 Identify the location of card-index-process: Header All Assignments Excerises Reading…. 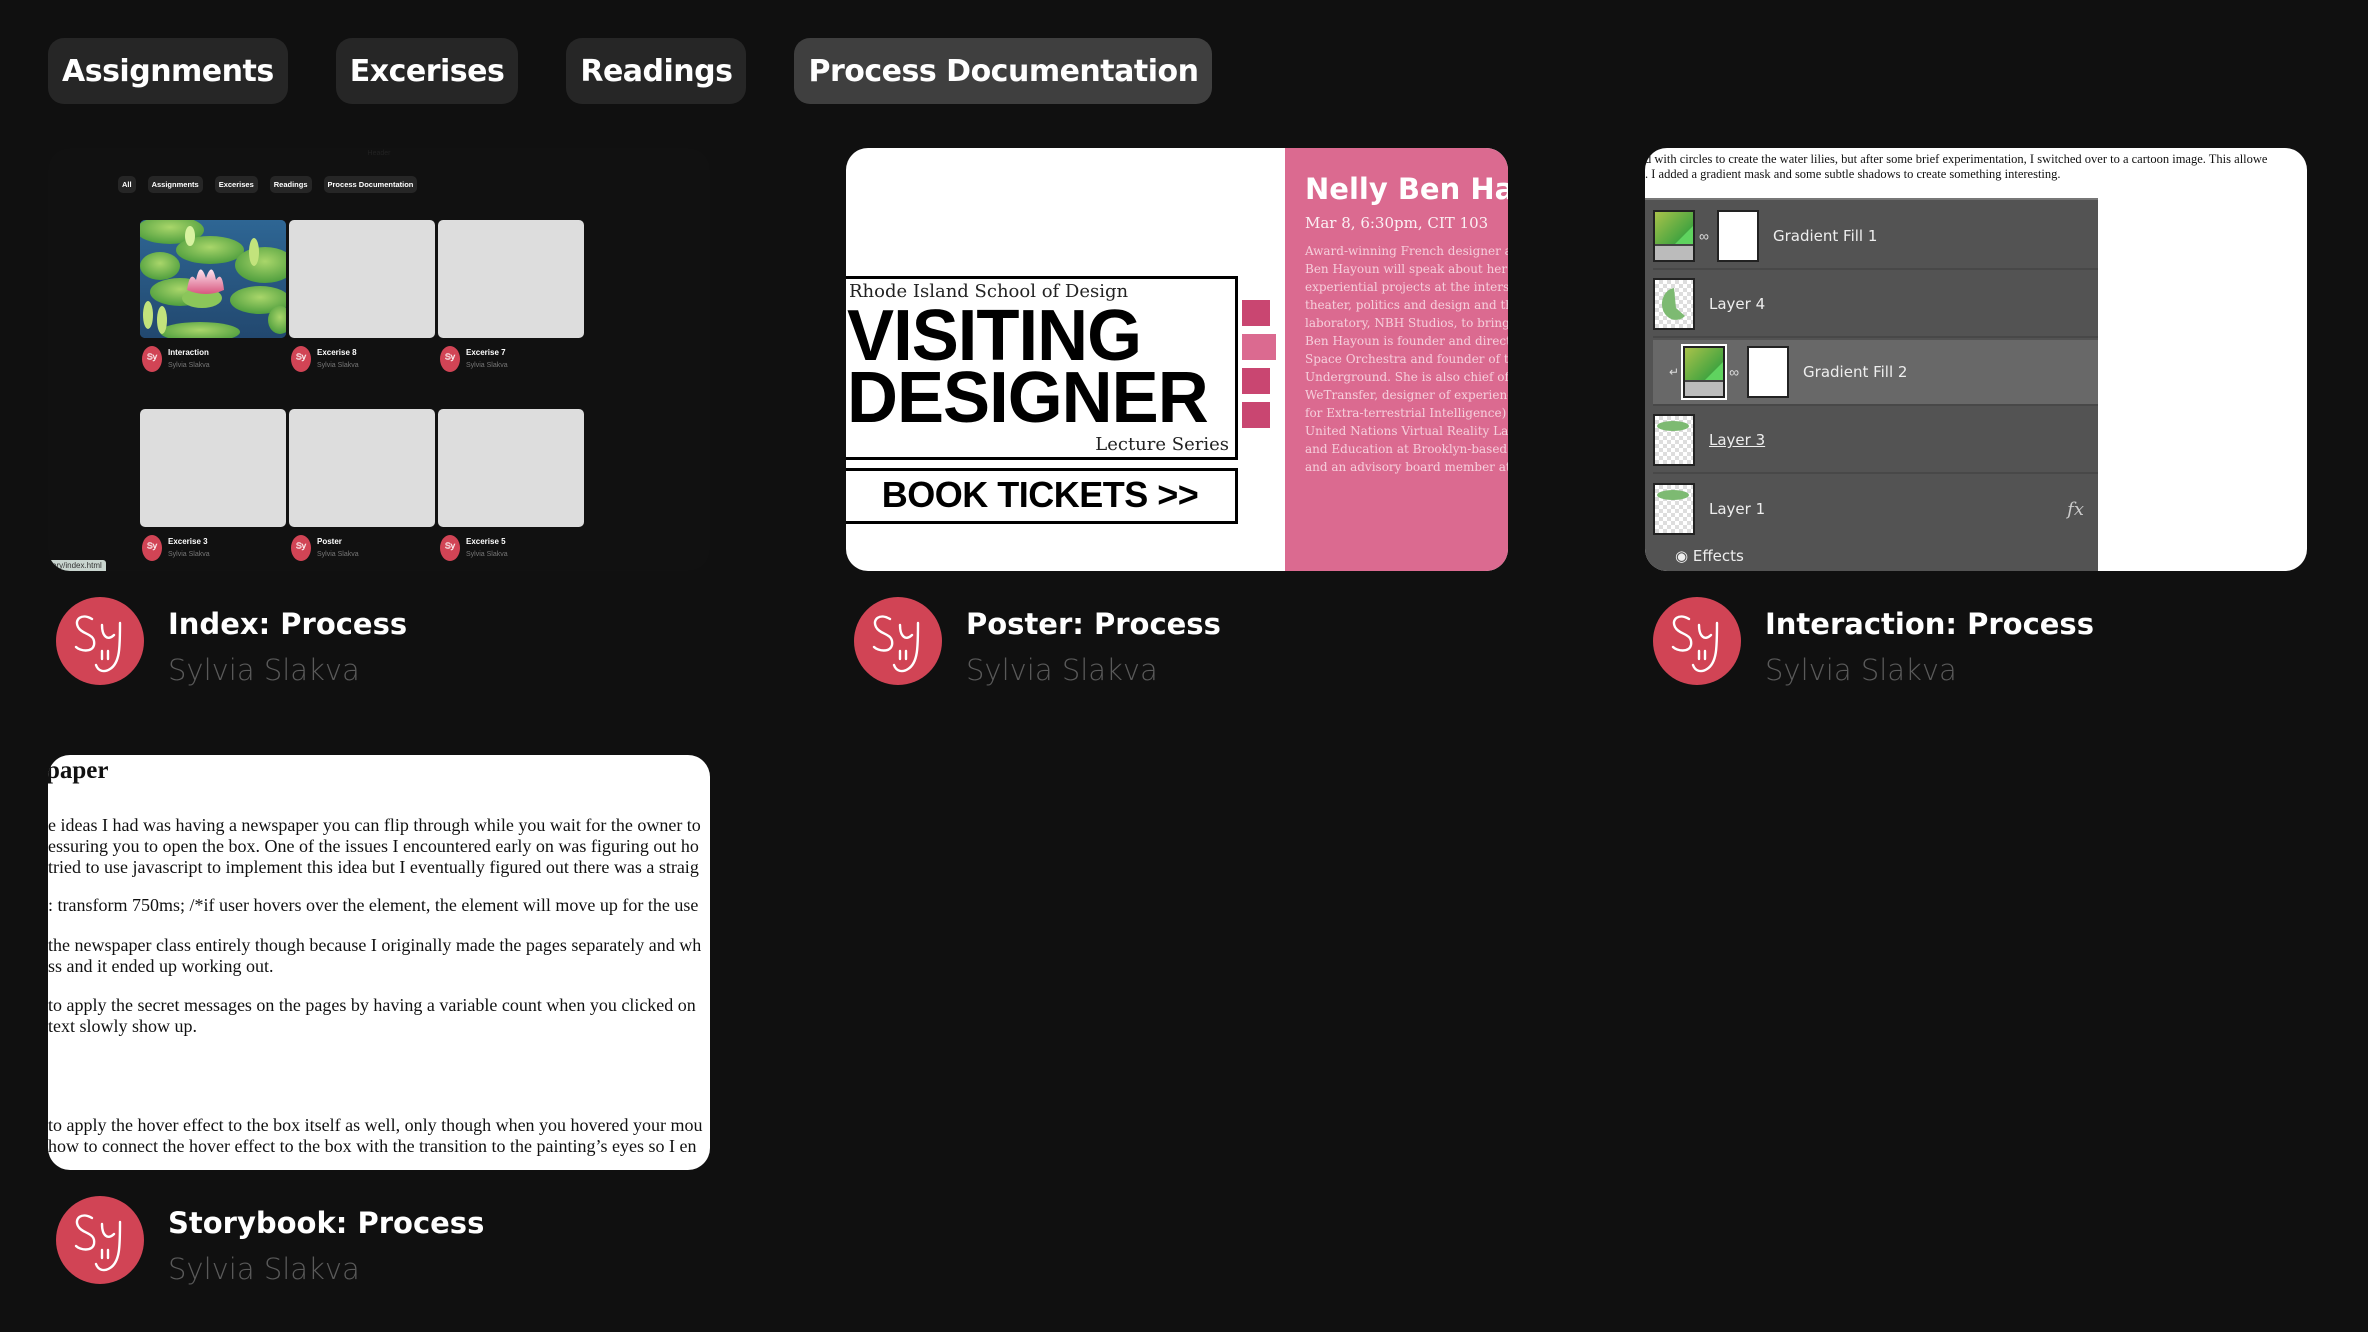
(379, 421).